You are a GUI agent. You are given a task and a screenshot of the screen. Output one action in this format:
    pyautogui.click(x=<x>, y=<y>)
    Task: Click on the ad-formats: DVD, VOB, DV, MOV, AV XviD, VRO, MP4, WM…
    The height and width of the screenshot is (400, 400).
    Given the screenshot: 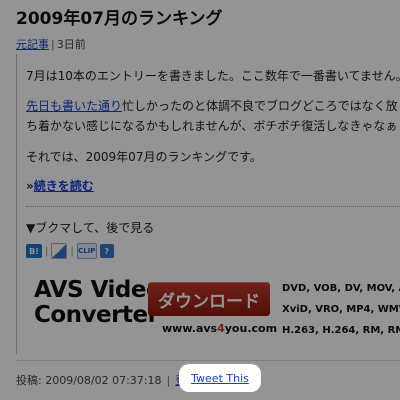 What is the action you would take?
    pyautogui.click(x=341, y=309)
    